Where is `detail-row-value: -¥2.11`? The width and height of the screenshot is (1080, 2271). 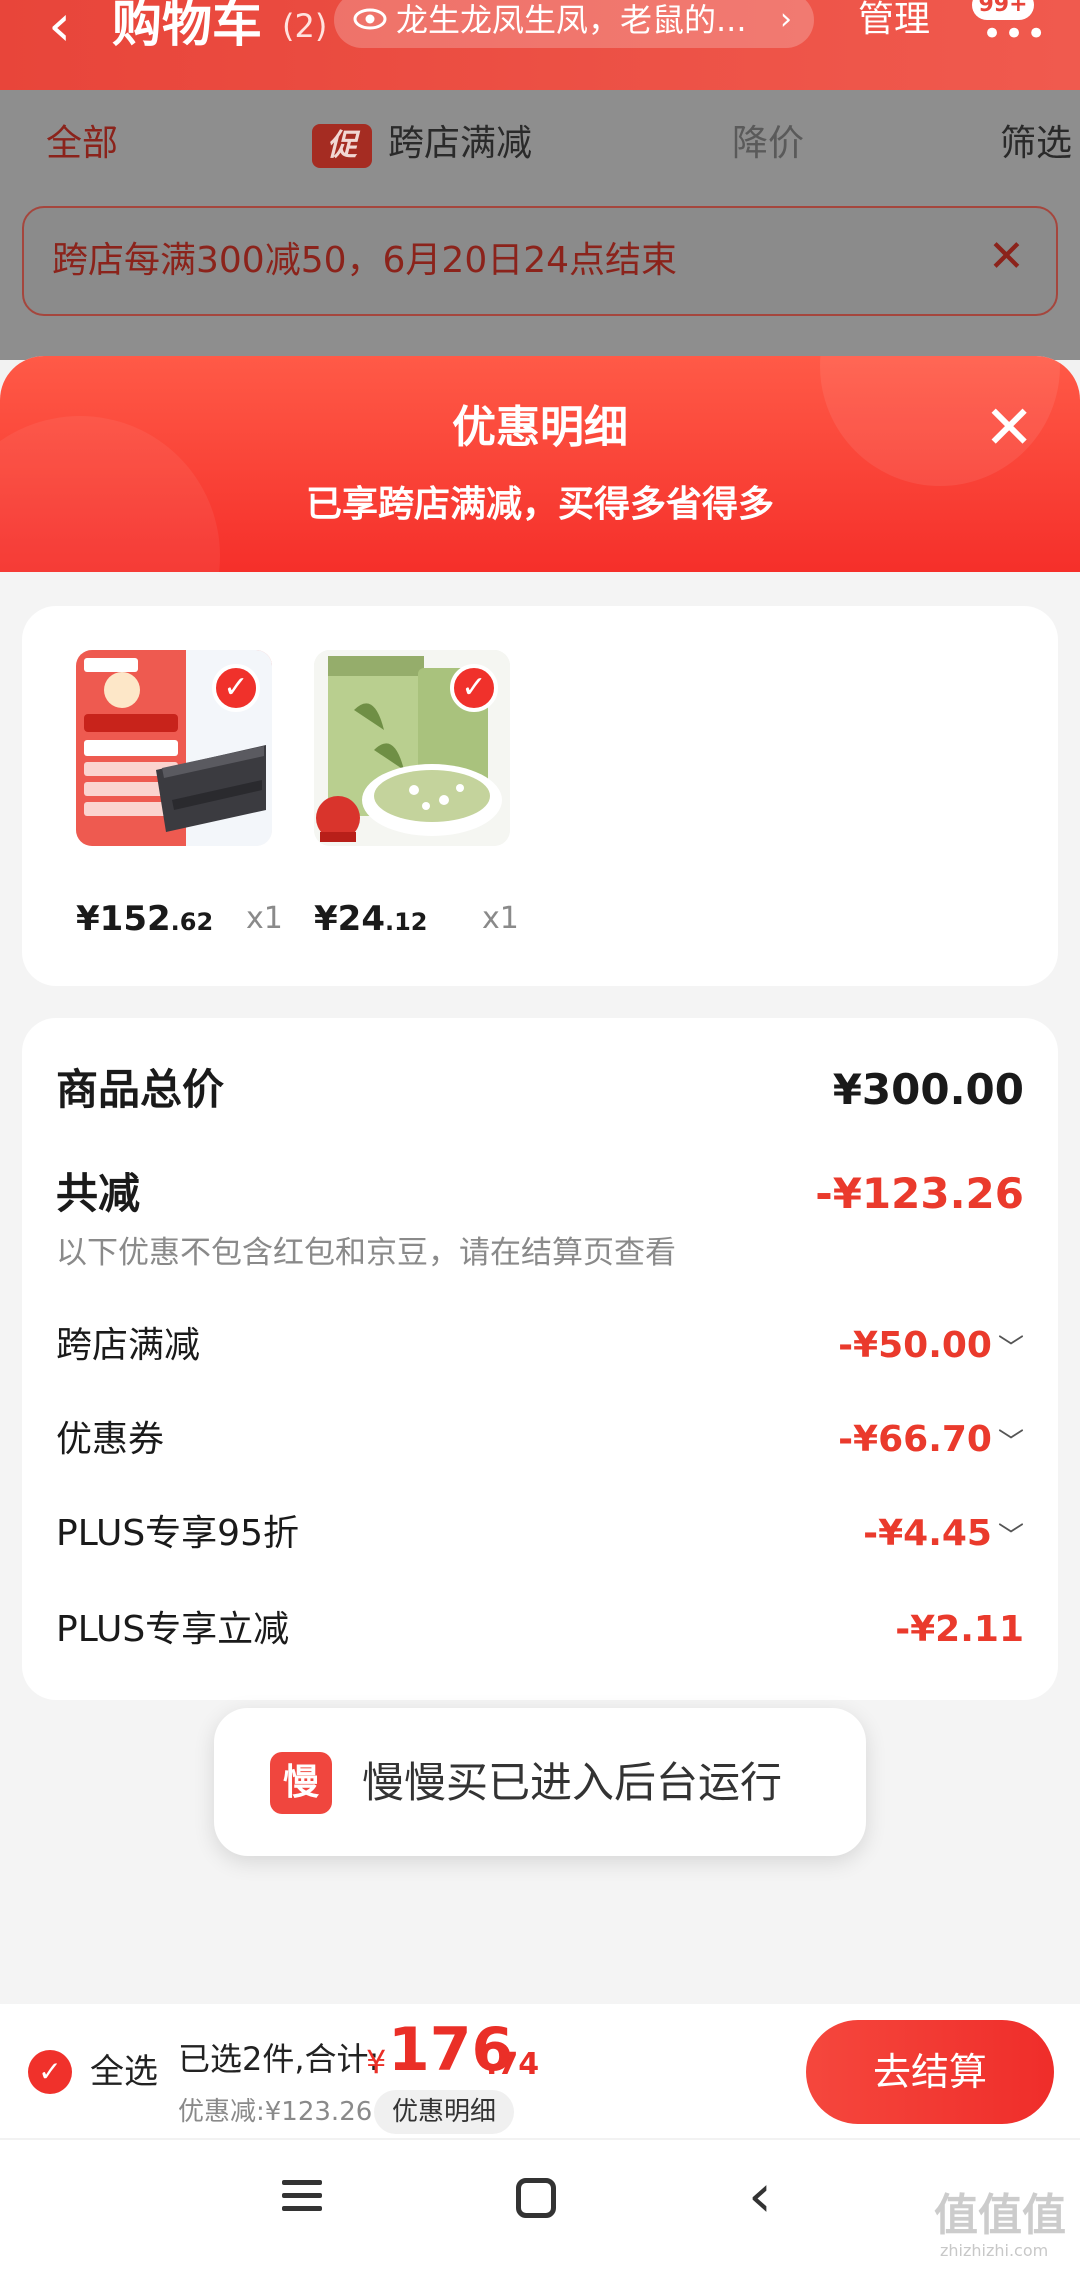
detail-row-value: -¥2.11 is located at coordinates (959, 1629).